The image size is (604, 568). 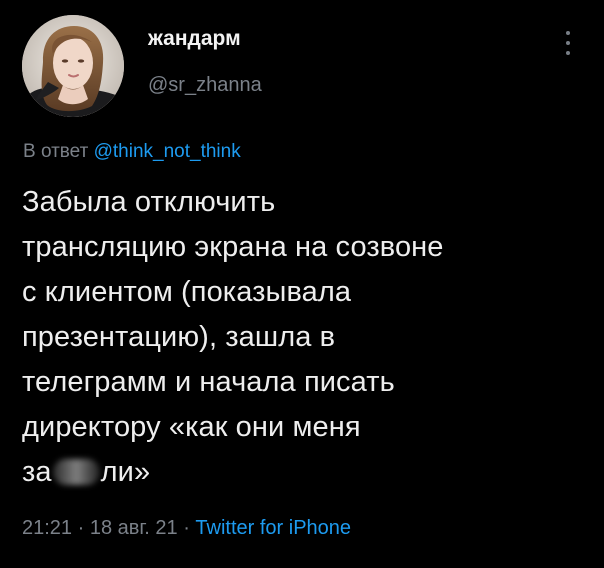 What do you see at coordinates (47, 528) in the screenshot?
I see `tweet-time: 21:21` at bounding box center [47, 528].